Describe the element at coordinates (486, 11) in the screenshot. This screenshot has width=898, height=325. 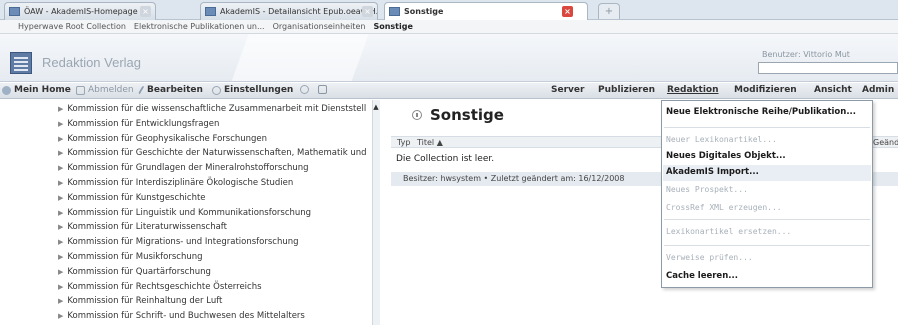
I see `browser-tab-sonstige: Sonstige ×` at that location.